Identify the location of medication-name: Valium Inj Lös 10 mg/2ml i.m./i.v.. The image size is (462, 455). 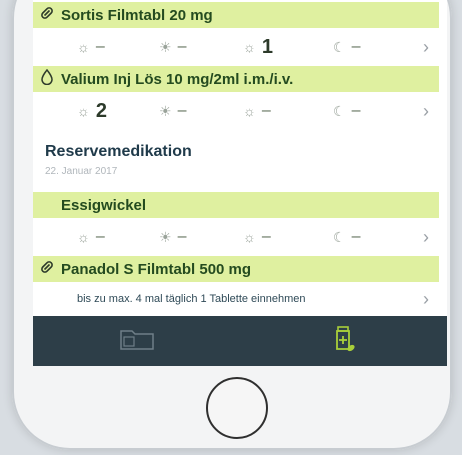
(177, 79).